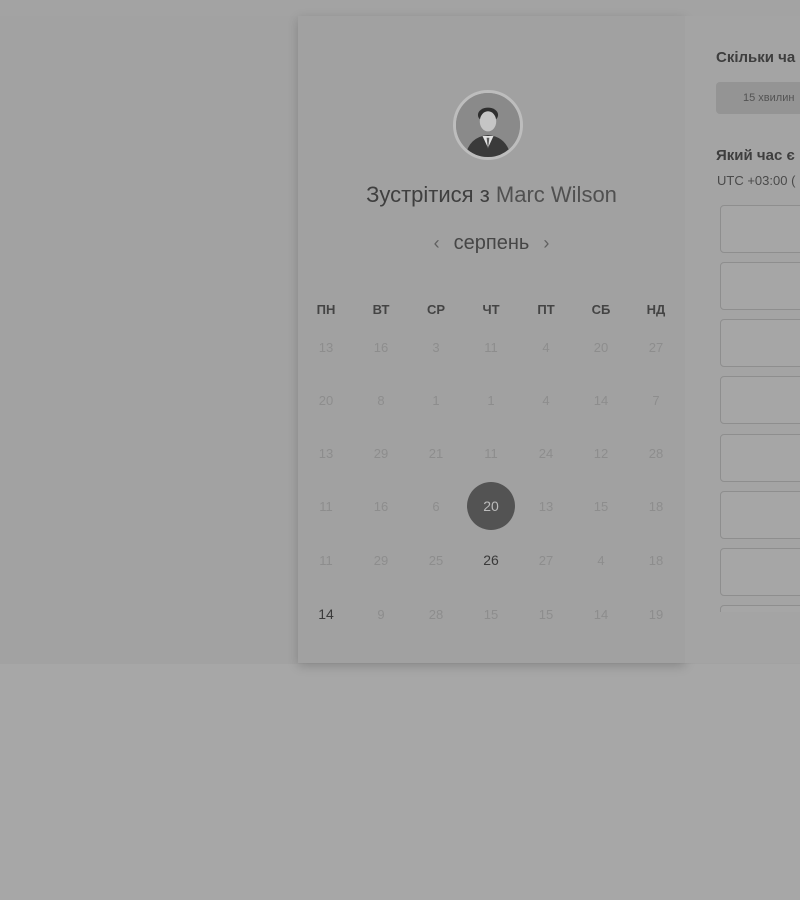 The height and width of the screenshot is (900, 800). I want to click on time-slot-list, so click(742, 314).